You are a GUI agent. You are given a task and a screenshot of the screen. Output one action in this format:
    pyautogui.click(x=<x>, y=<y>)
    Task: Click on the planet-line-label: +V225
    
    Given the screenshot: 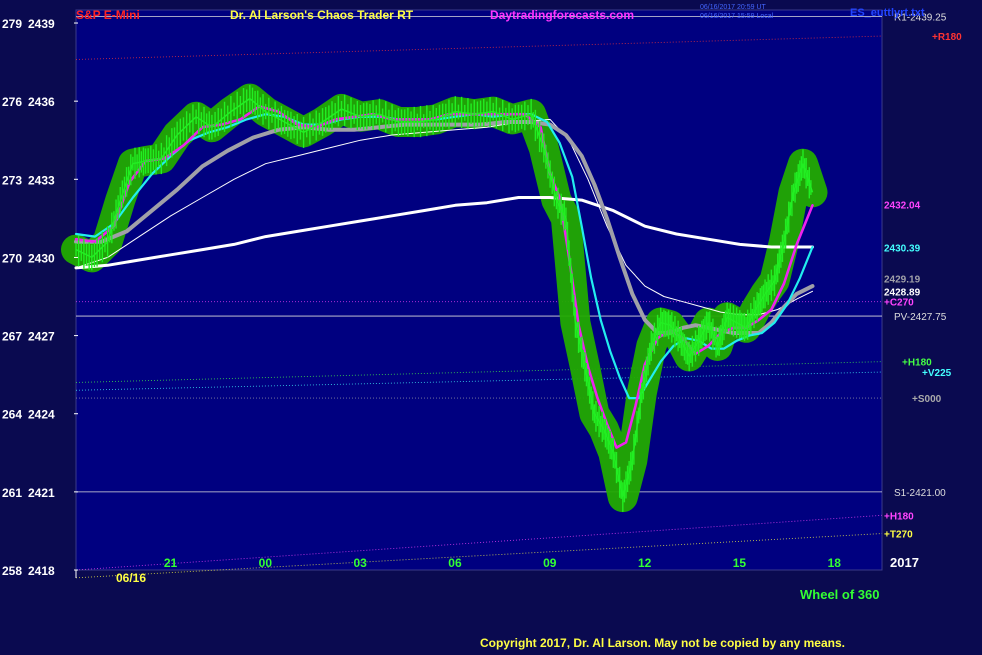 What is the action you would take?
    pyautogui.click(x=937, y=373)
    